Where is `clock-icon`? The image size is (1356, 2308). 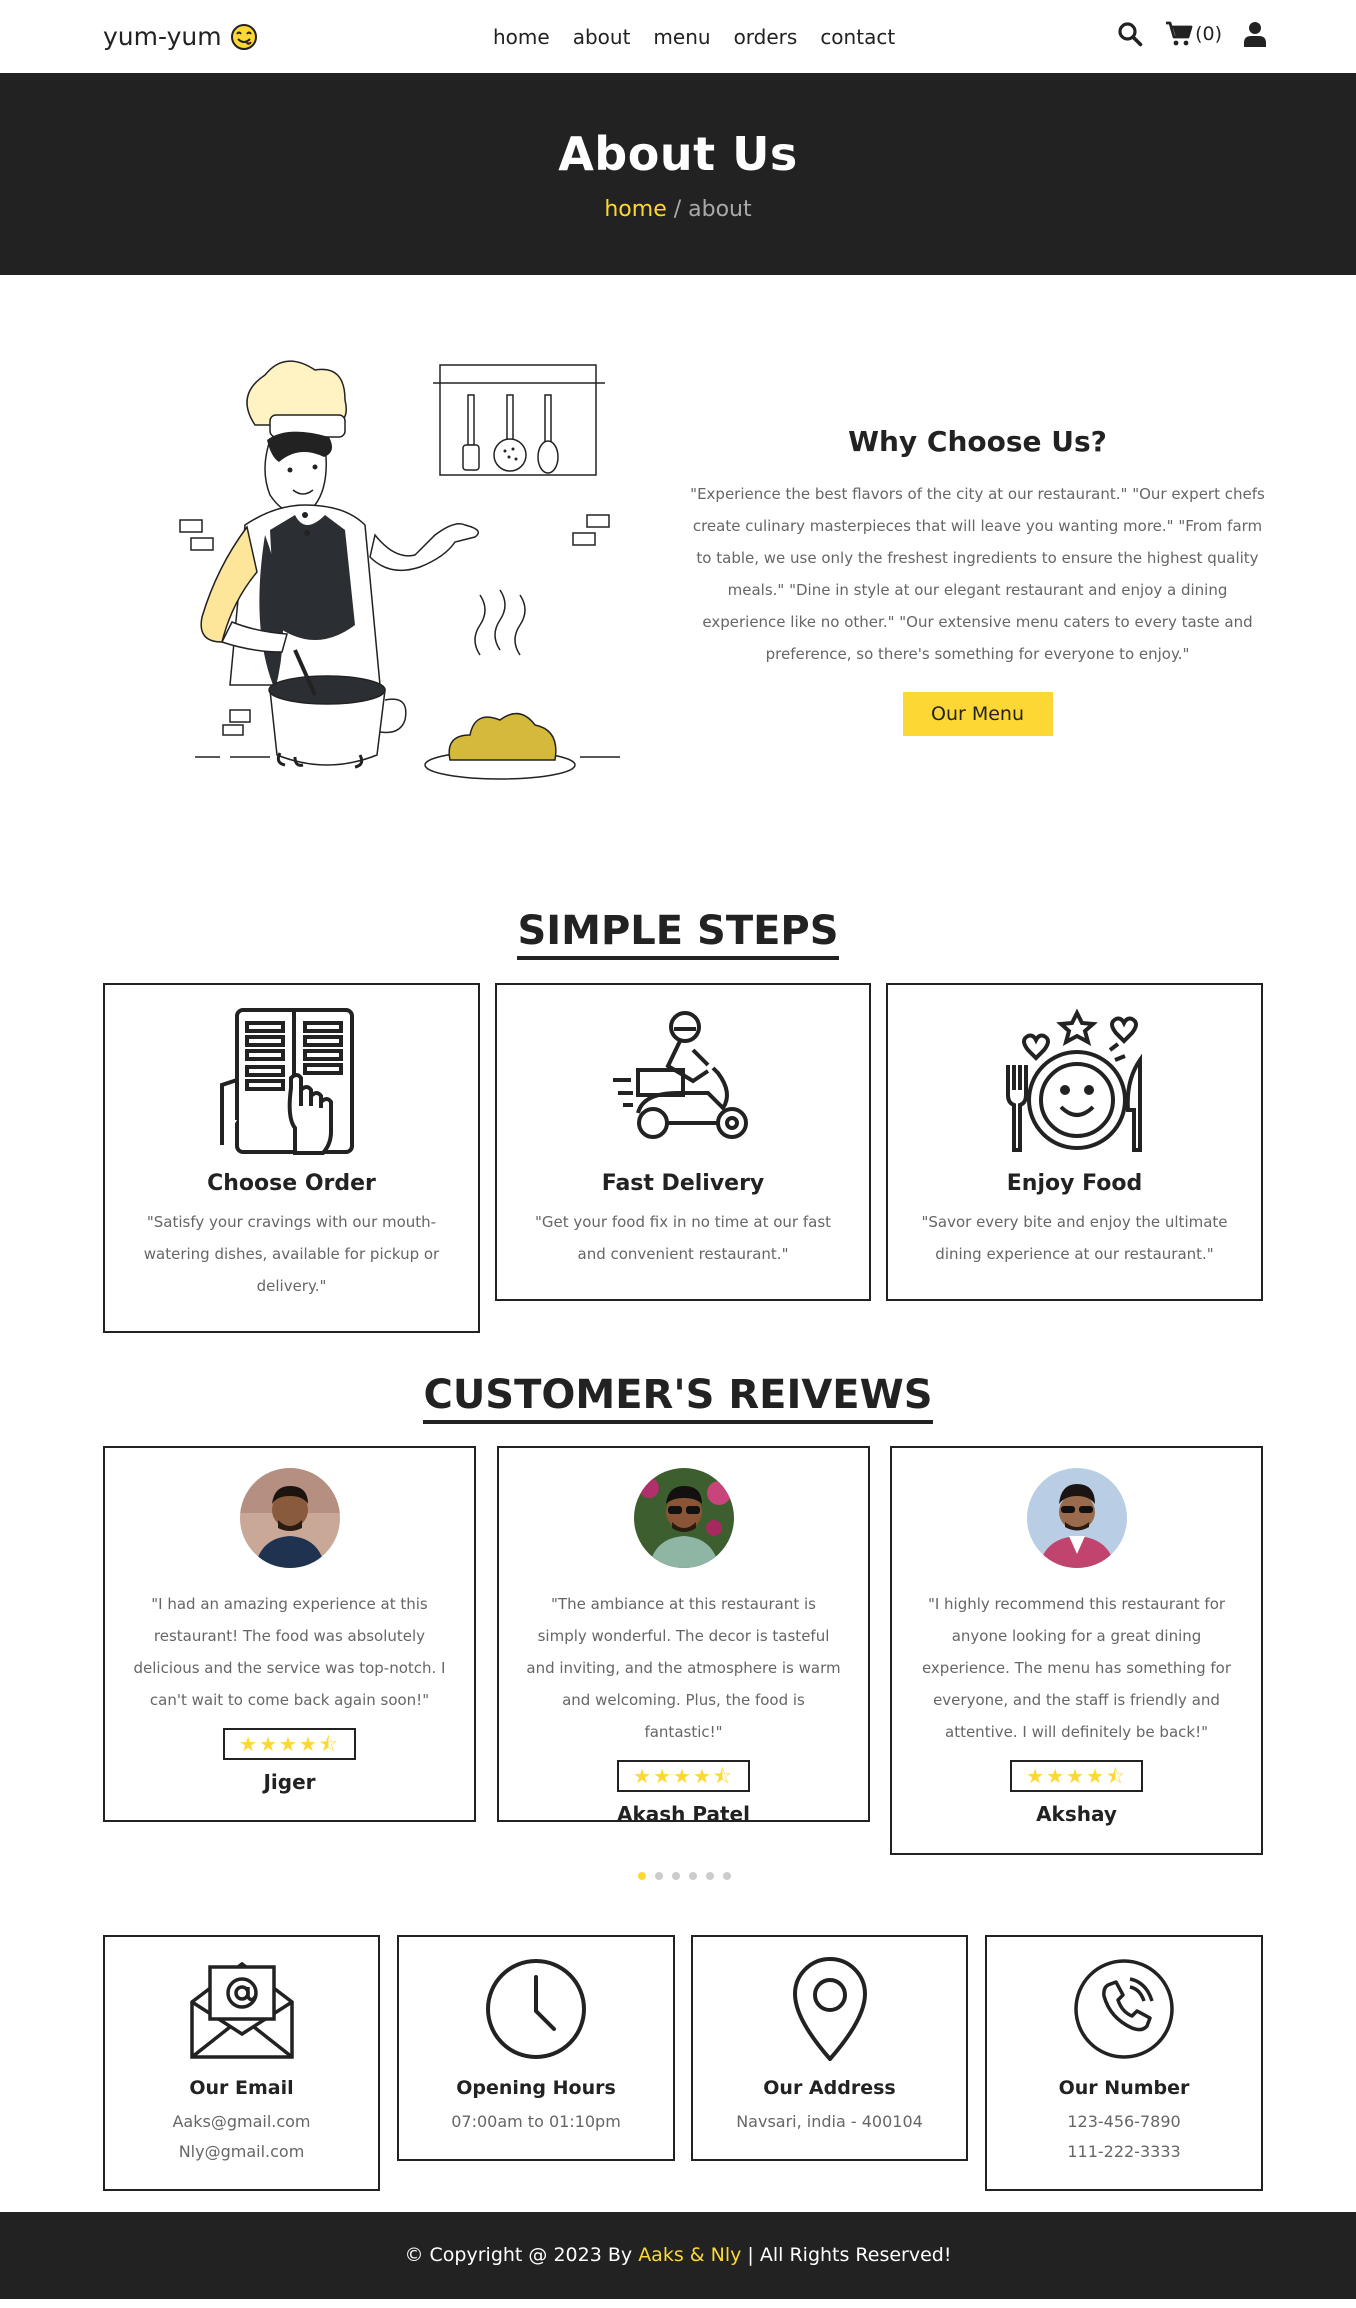
clock-icon is located at coordinates (536, 2009).